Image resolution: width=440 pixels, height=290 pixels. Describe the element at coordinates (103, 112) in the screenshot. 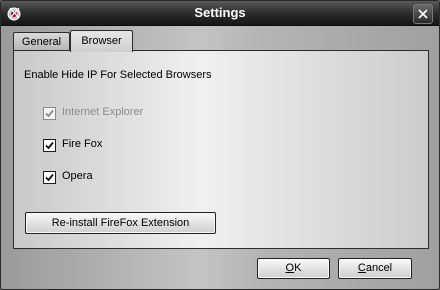

I see `checkbox-label: Internet Explorer` at that location.